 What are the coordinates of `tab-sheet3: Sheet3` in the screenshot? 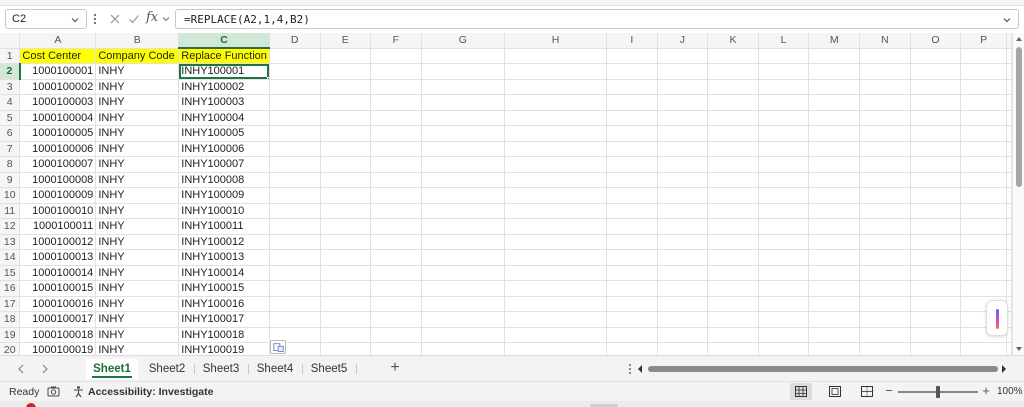 It's located at (221, 369).